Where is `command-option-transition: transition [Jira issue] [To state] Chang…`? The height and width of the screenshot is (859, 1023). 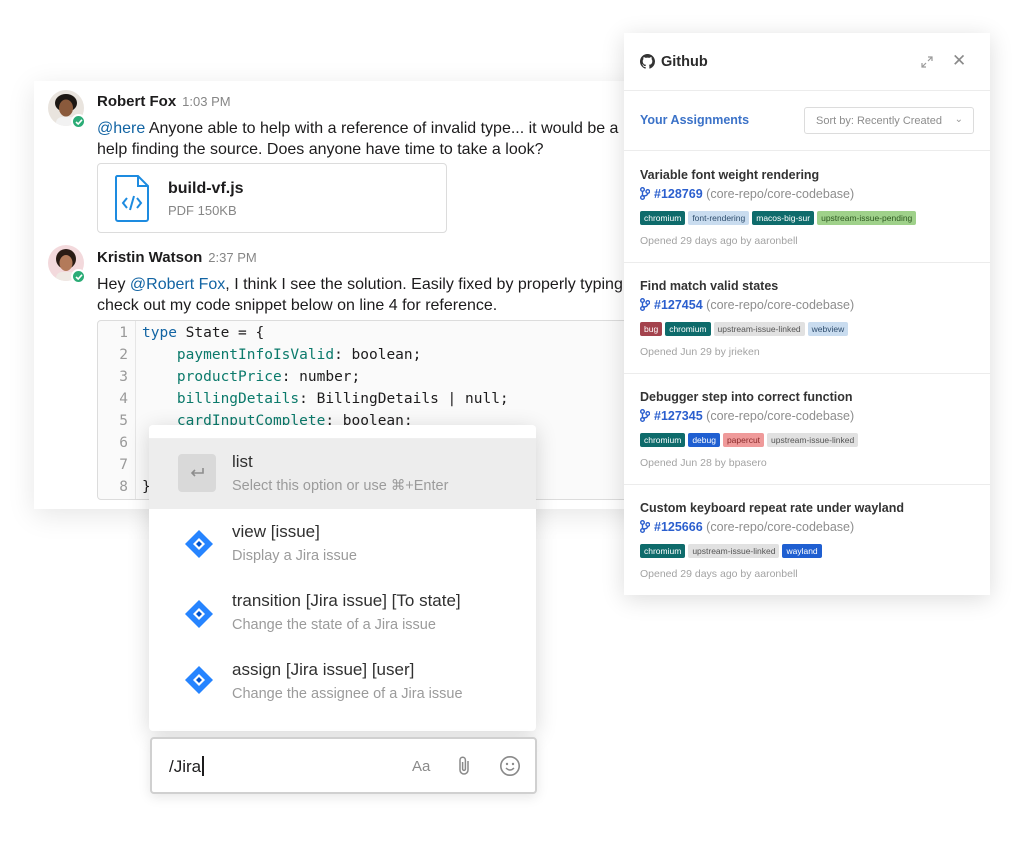 command-option-transition: transition [Jira issue] [To state] Chang… is located at coordinates (342, 614).